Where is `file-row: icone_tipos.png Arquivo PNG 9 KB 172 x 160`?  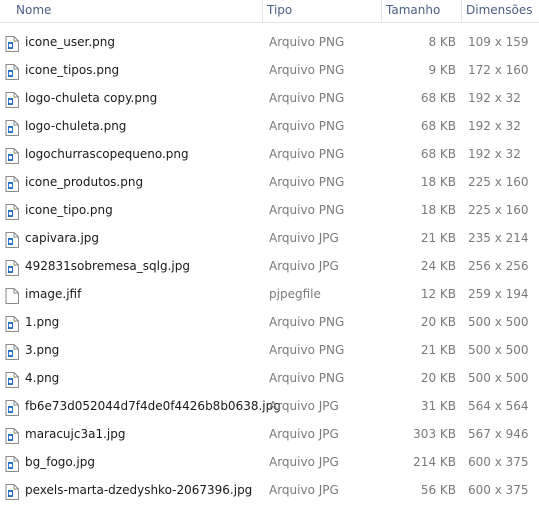 file-row: icone_tipos.png Arquivo PNG 9 KB 172 x 160 is located at coordinates (269, 70).